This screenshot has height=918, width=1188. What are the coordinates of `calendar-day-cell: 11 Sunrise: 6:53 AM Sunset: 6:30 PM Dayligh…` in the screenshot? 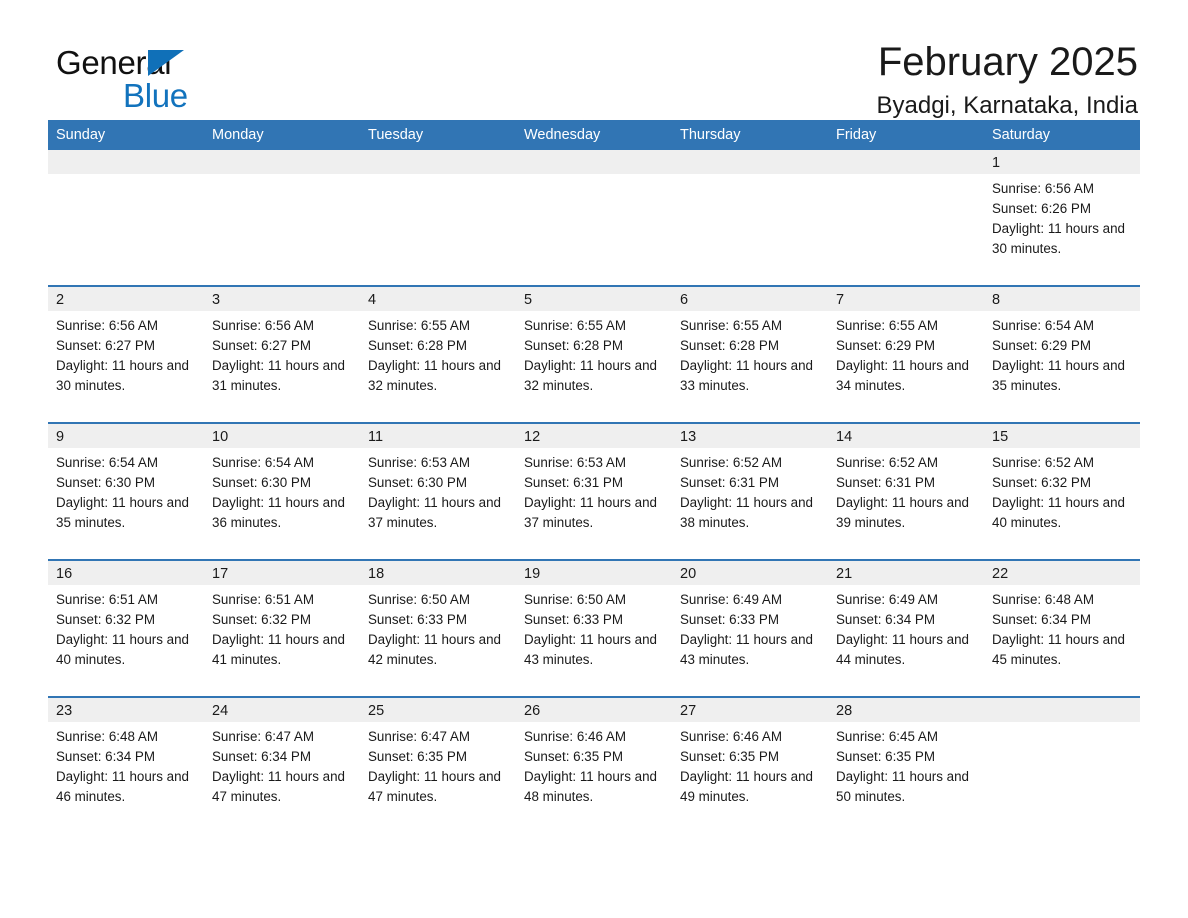 It's located at (438, 491).